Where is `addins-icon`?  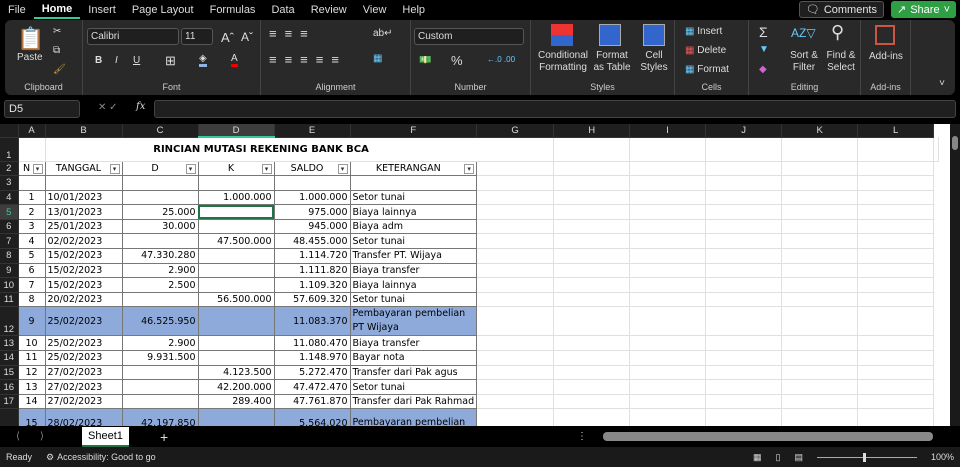
addins-icon is located at coordinates (885, 35).